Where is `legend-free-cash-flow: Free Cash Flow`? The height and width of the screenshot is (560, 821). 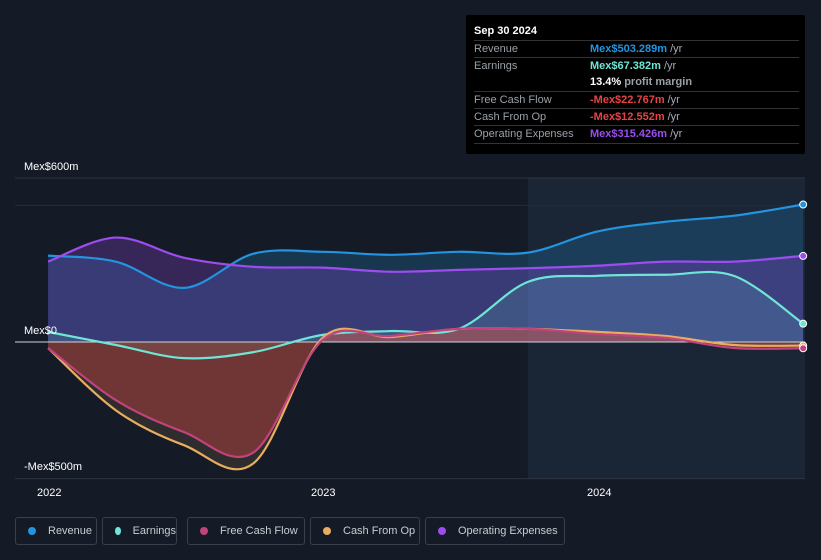 legend-free-cash-flow: Free Cash Flow is located at coordinates (246, 531).